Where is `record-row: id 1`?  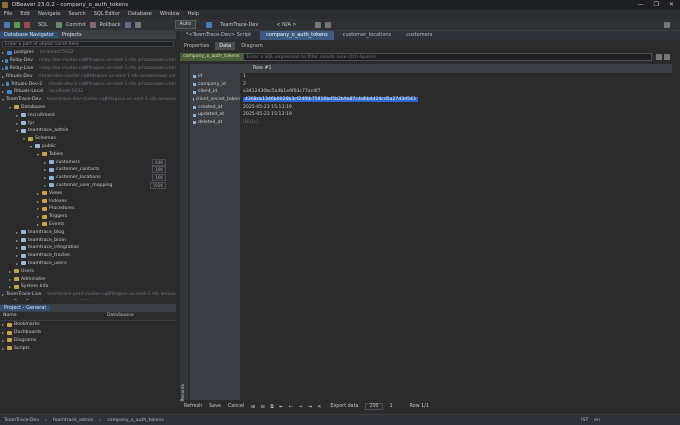 record-row: id 1 is located at coordinates (431, 77).